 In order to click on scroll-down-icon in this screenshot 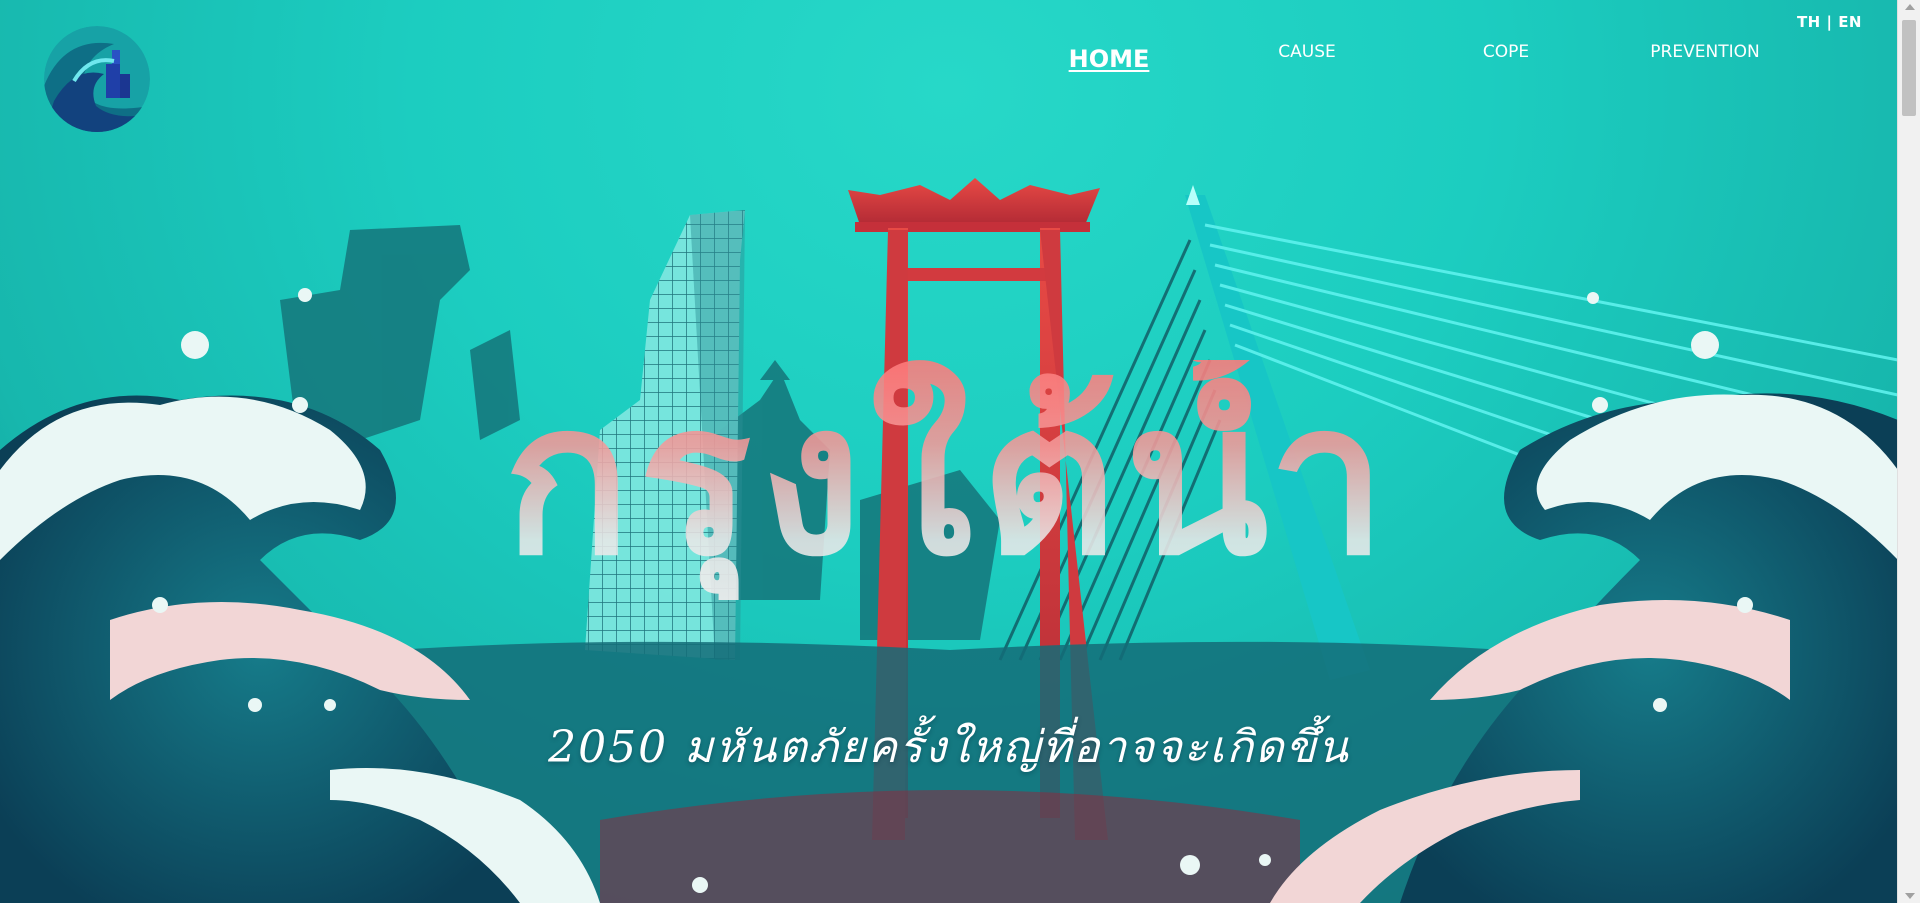, I will do `click(1910, 896)`.